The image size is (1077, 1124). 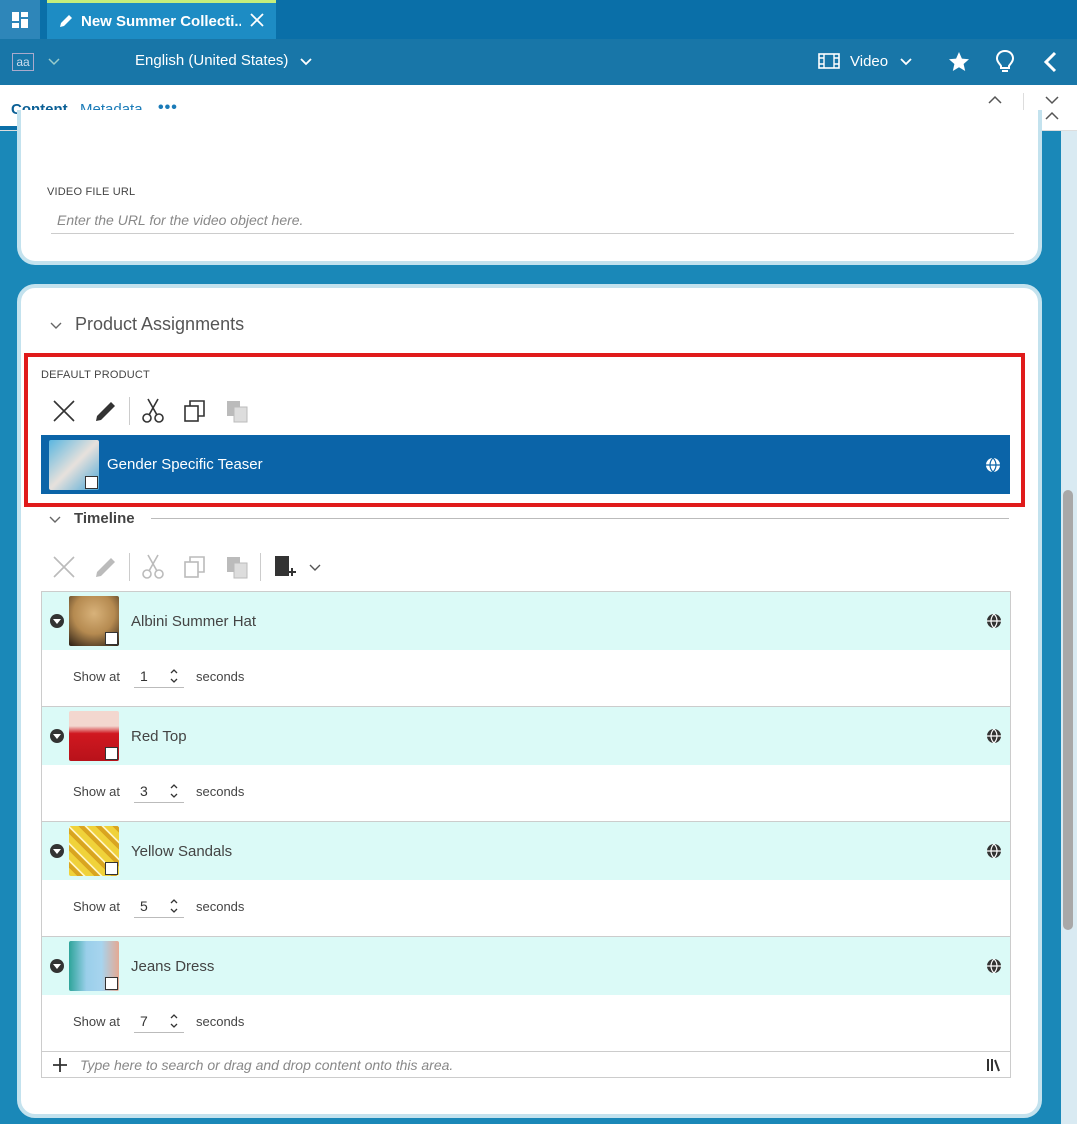 I want to click on default-product-actions, so click(x=150, y=411).